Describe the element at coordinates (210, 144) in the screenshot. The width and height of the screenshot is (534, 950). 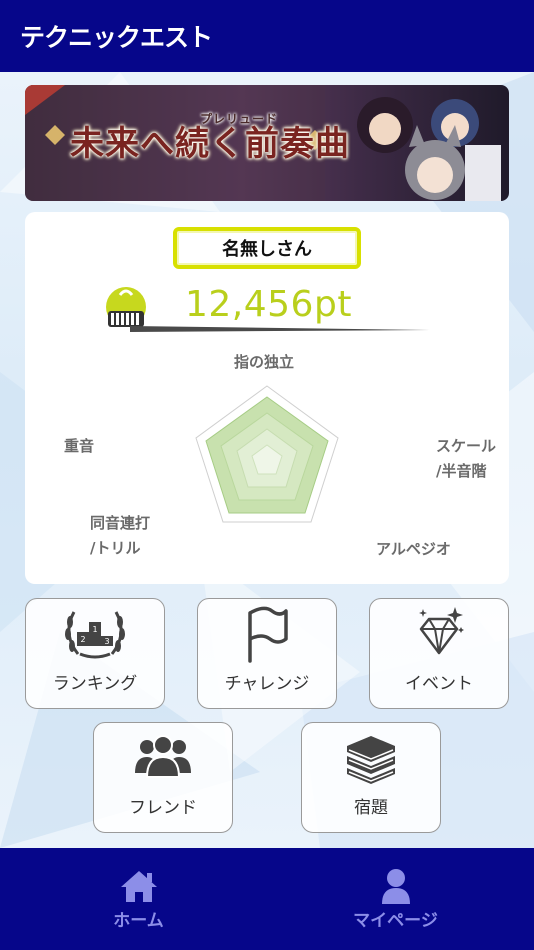
I see `banner-title: 未来へ続く前奏曲` at that location.